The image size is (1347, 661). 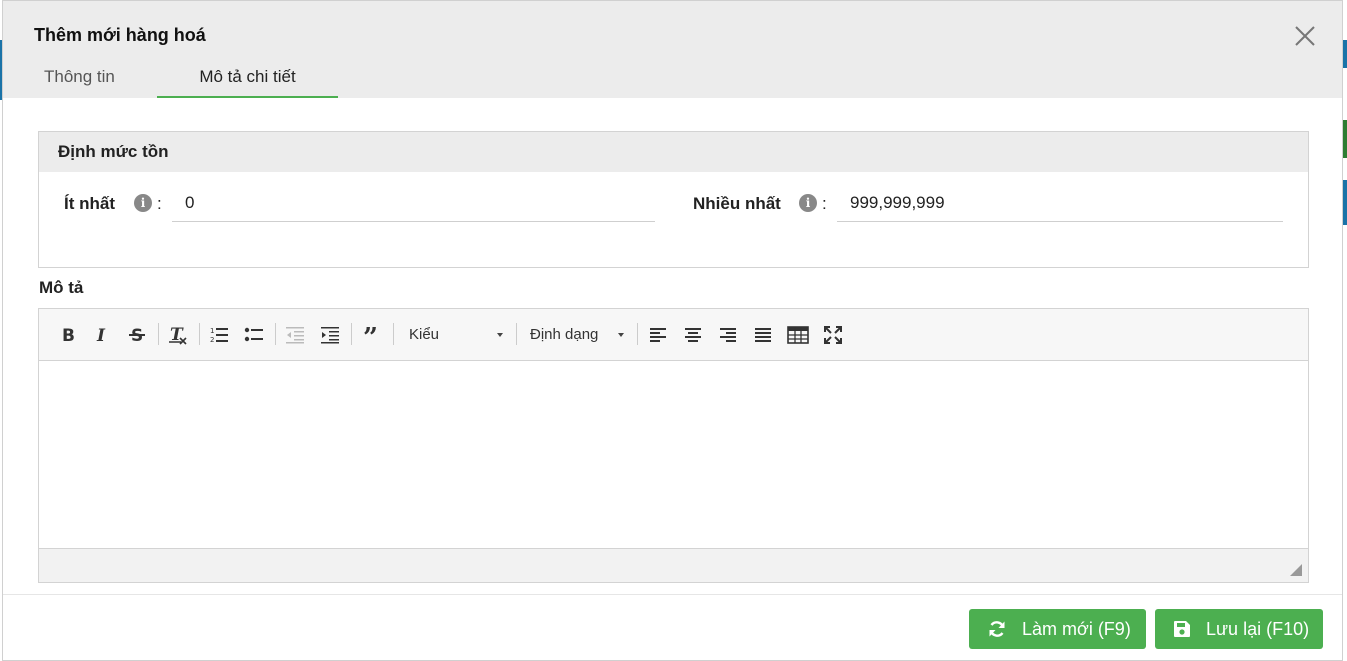 What do you see at coordinates (89, 203) in the screenshot?
I see `min-label: Ít nhất` at bounding box center [89, 203].